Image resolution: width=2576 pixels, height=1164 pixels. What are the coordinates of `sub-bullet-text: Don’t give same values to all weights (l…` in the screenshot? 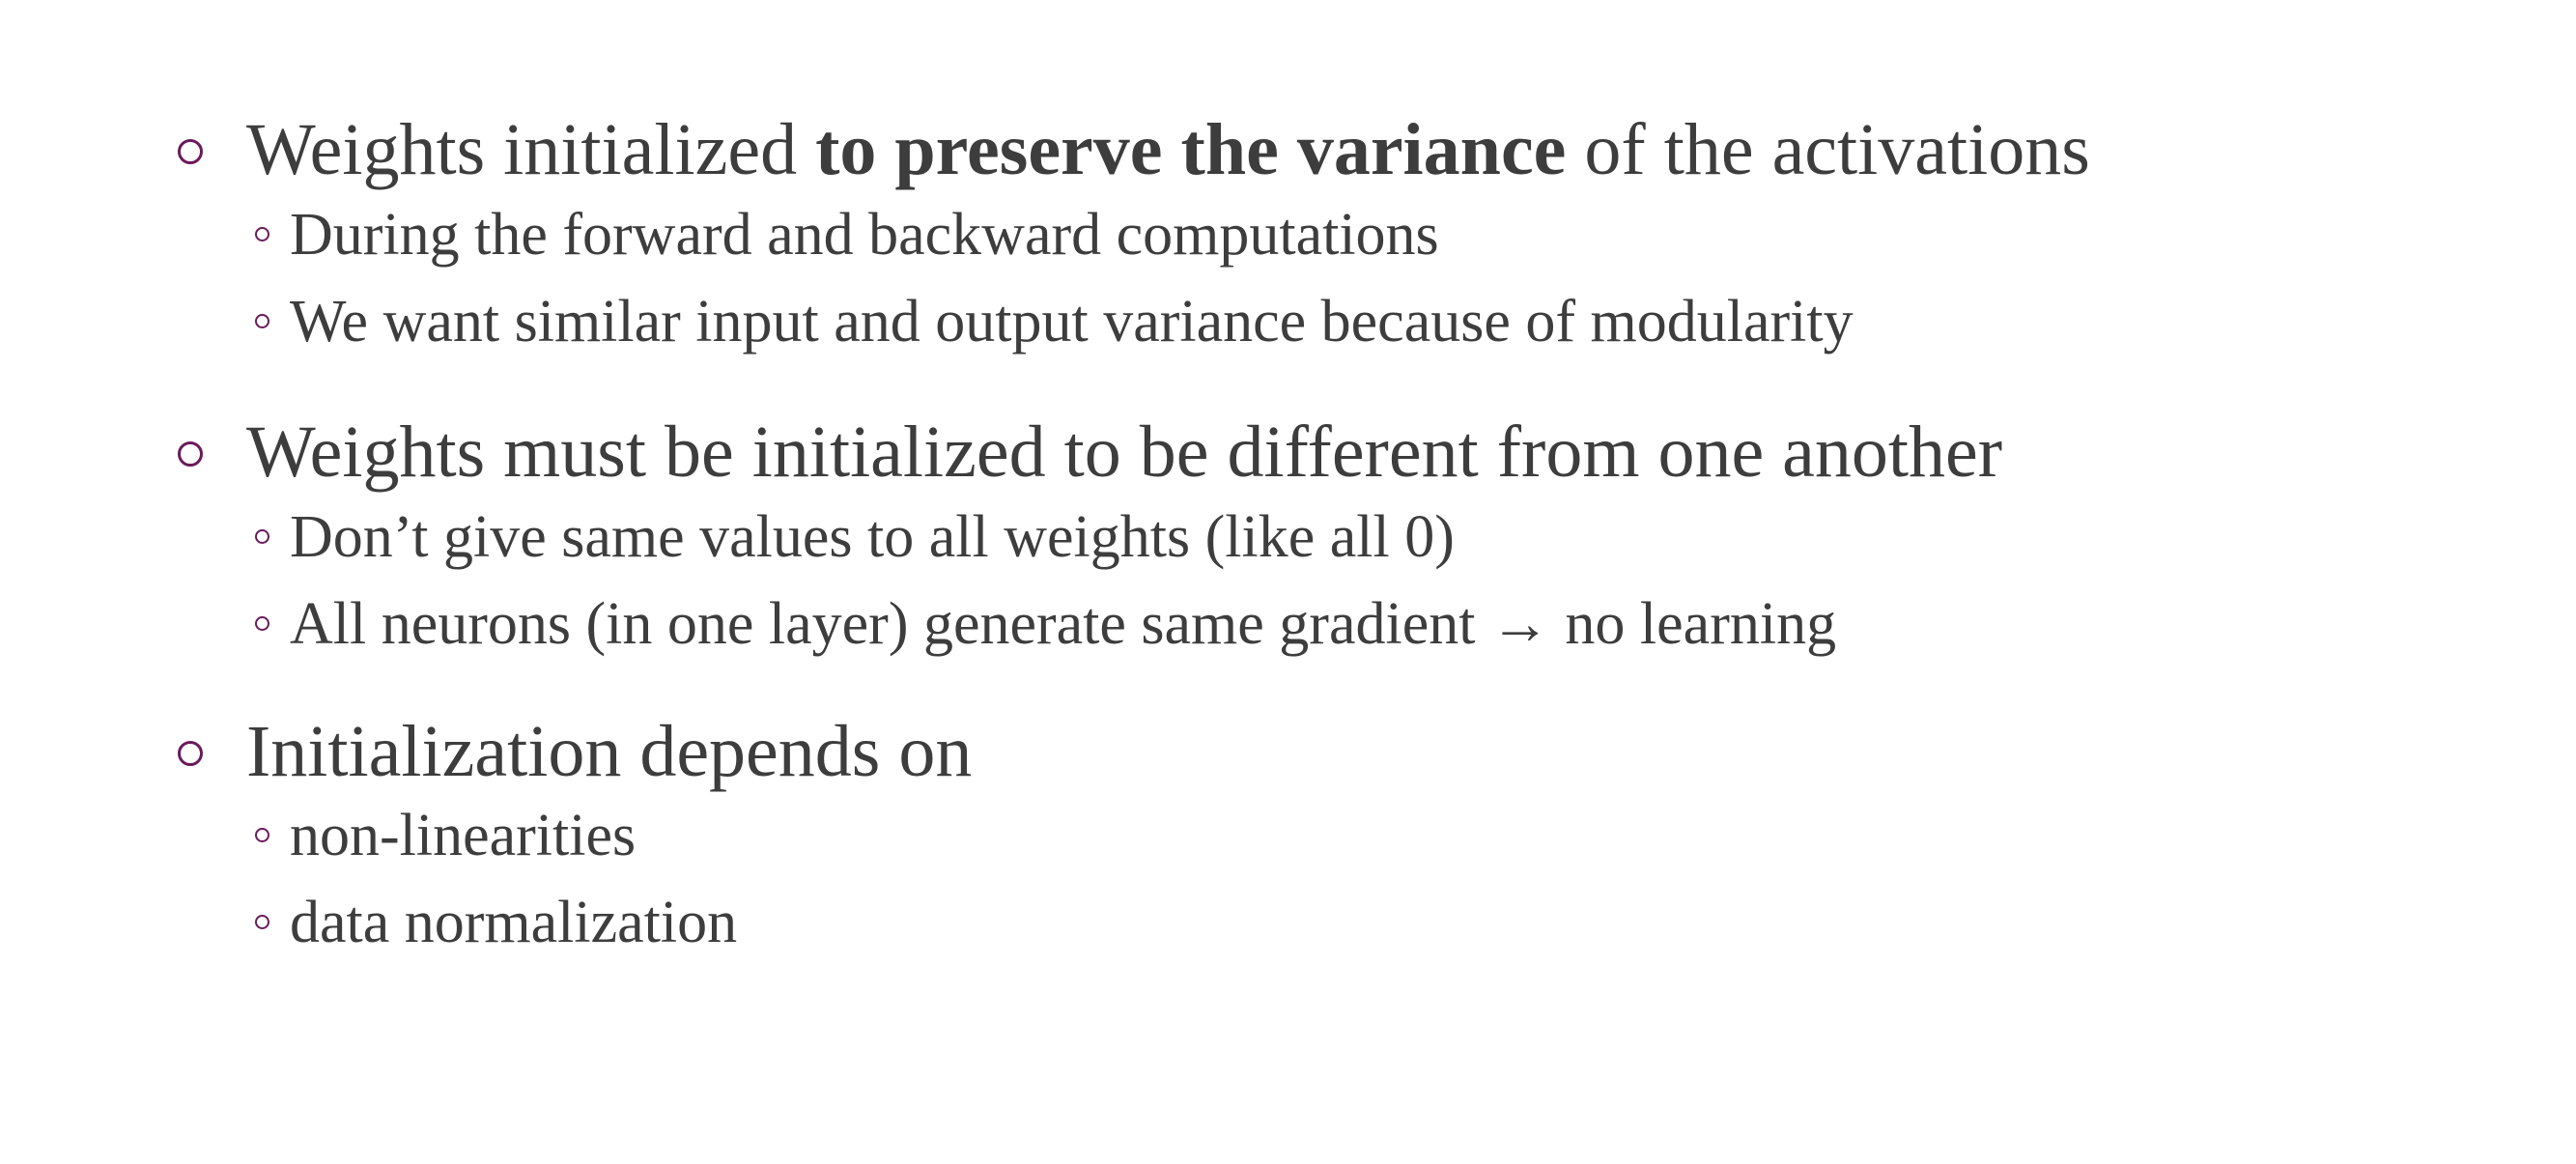 It's located at (872, 537).